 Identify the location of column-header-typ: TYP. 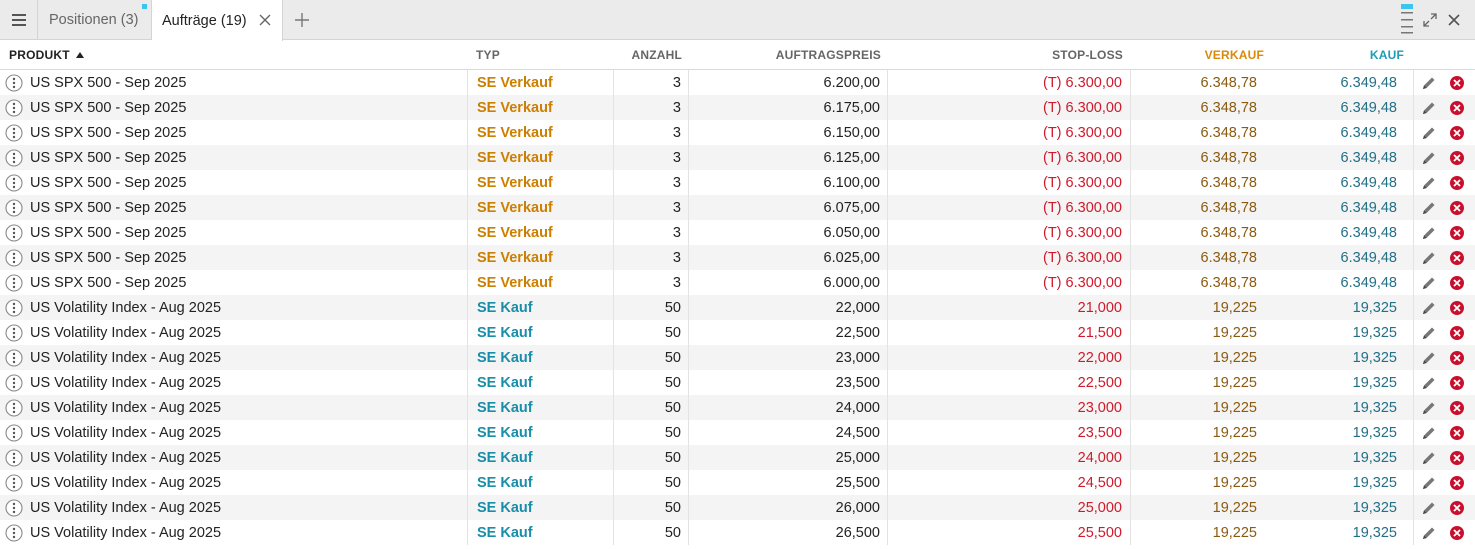
(536, 55).